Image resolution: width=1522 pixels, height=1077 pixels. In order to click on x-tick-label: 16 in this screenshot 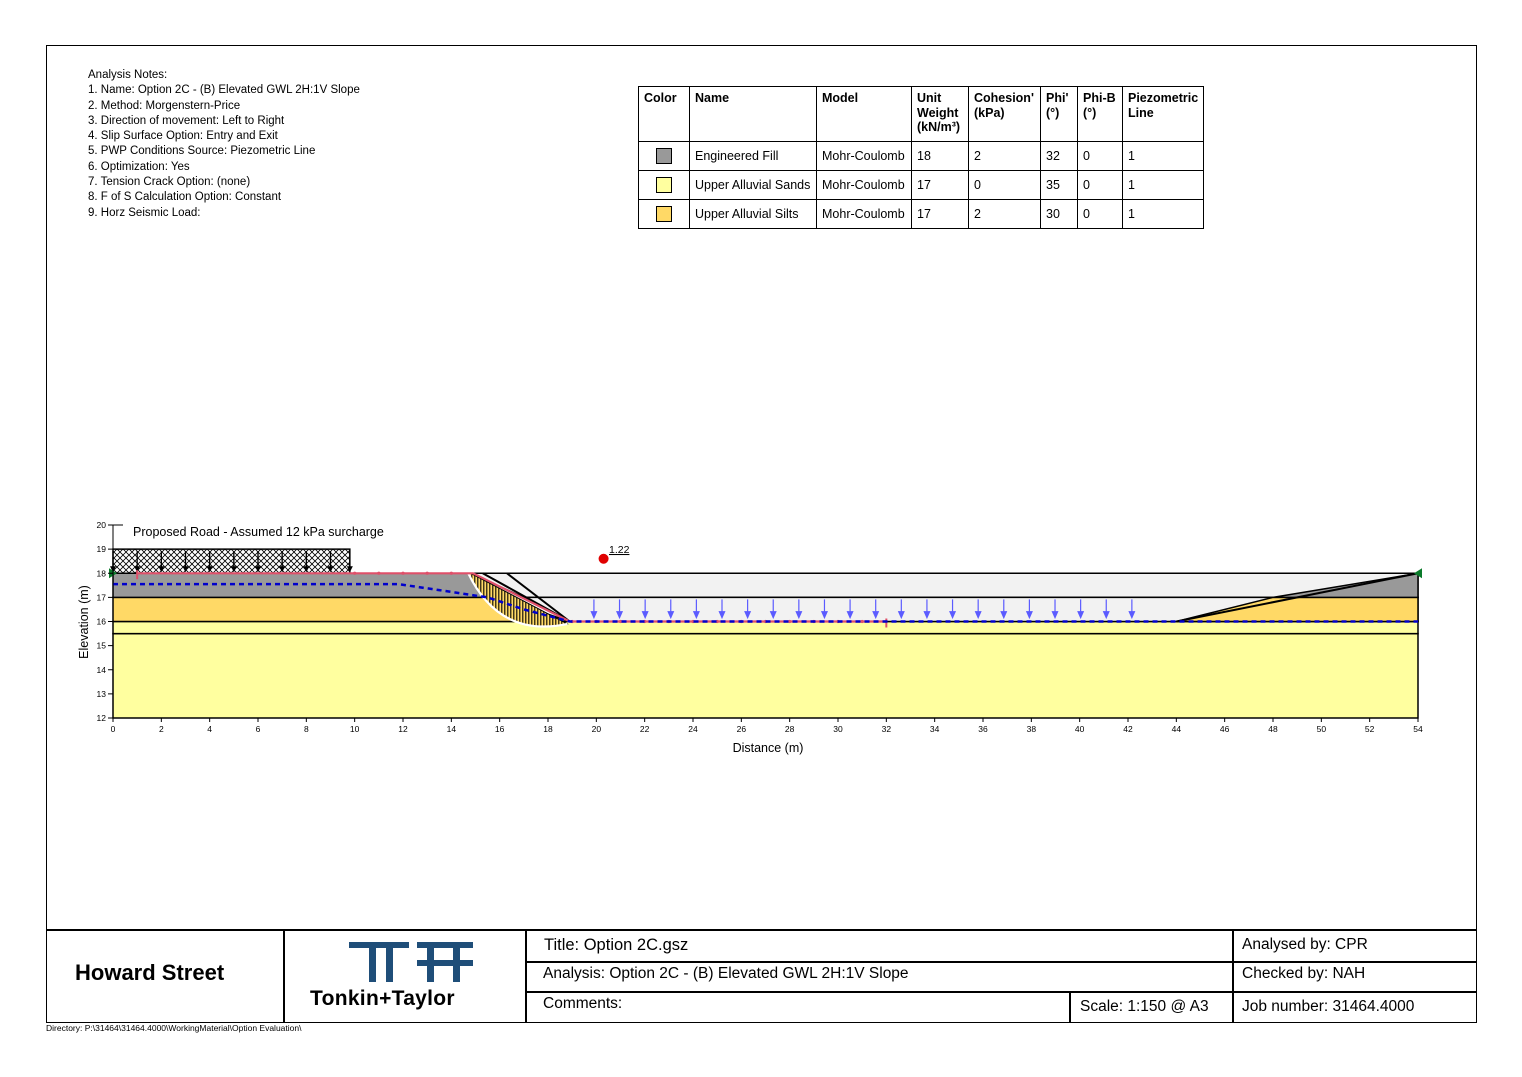, I will do `click(500, 729)`.